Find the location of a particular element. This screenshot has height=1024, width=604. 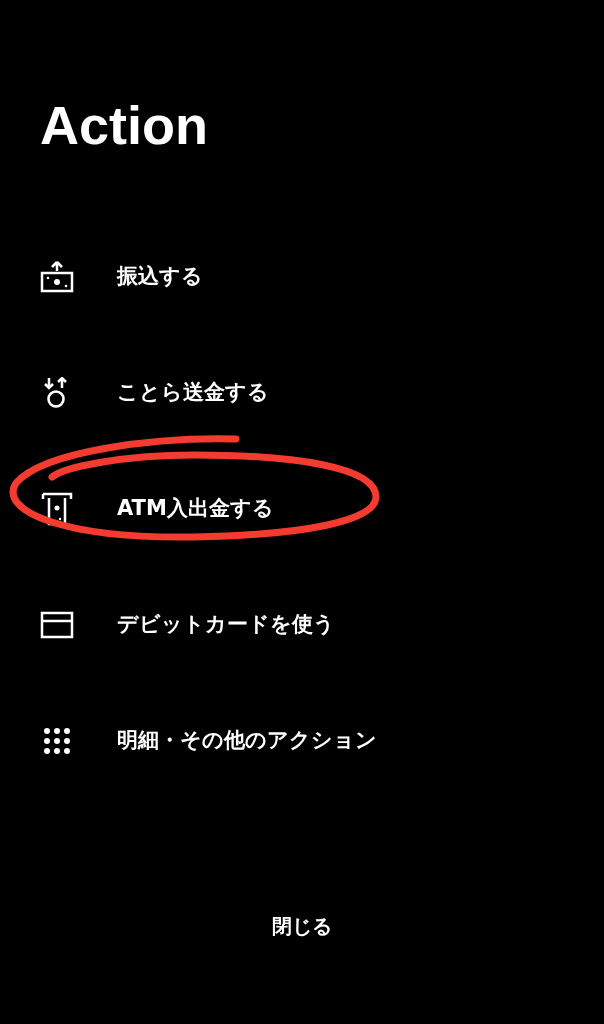

action-item: 明細・その他のアクション is located at coordinates (247, 741).